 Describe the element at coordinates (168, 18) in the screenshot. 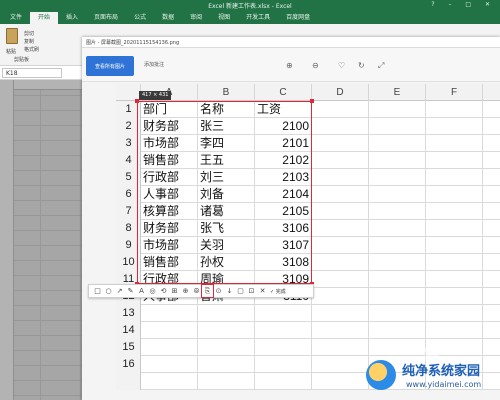

I see `ribbon-tab: 数据` at that location.